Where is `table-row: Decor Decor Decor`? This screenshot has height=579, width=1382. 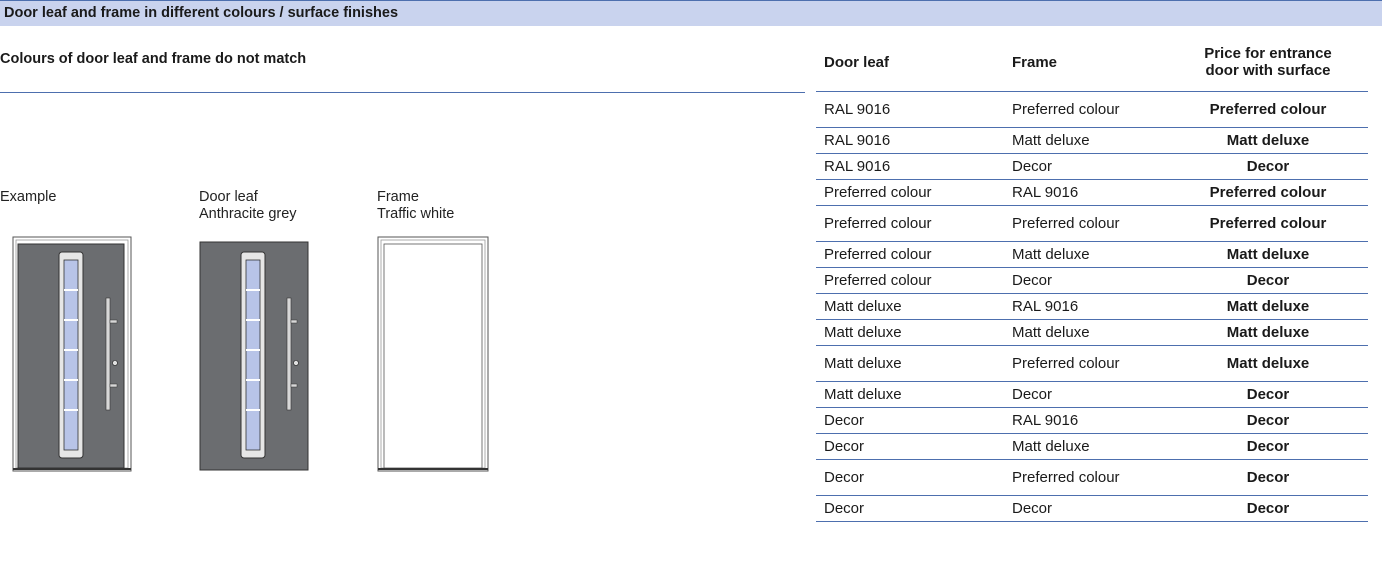 table-row: Decor Decor Decor is located at coordinates (1092, 508).